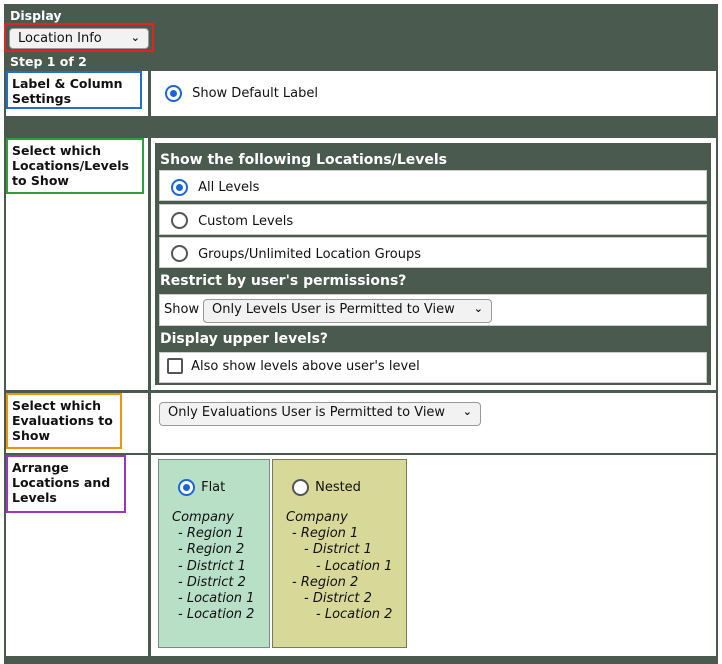 Image resolution: width=722 pixels, height=664 pixels. Describe the element at coordinates (36, 15) in the screenshot. I see `display-label: Display` at that location.